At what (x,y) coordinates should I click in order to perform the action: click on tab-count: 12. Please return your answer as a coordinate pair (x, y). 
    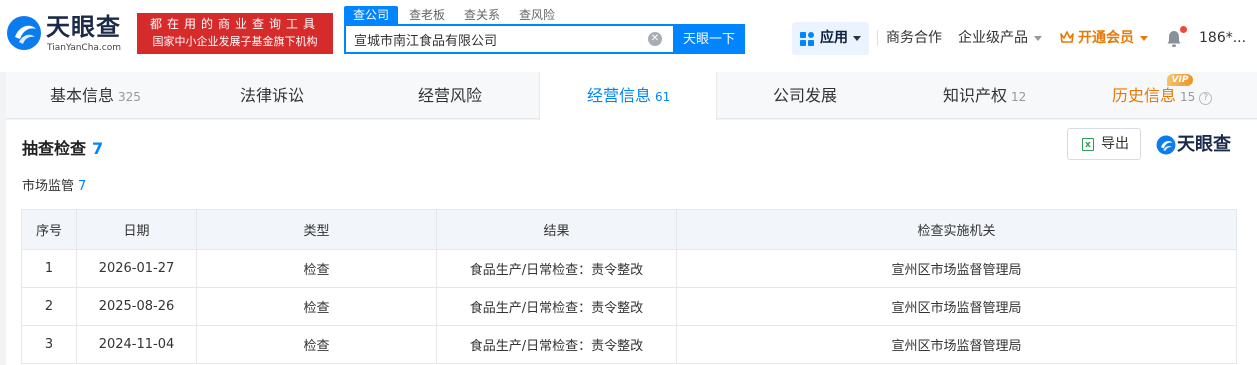
    Looking at the image, I should click on (1019, 97).